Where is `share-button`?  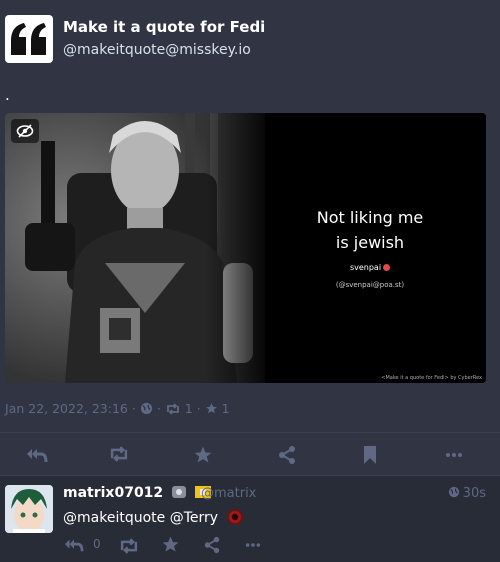
share-button is located at coordinates (288, 455).